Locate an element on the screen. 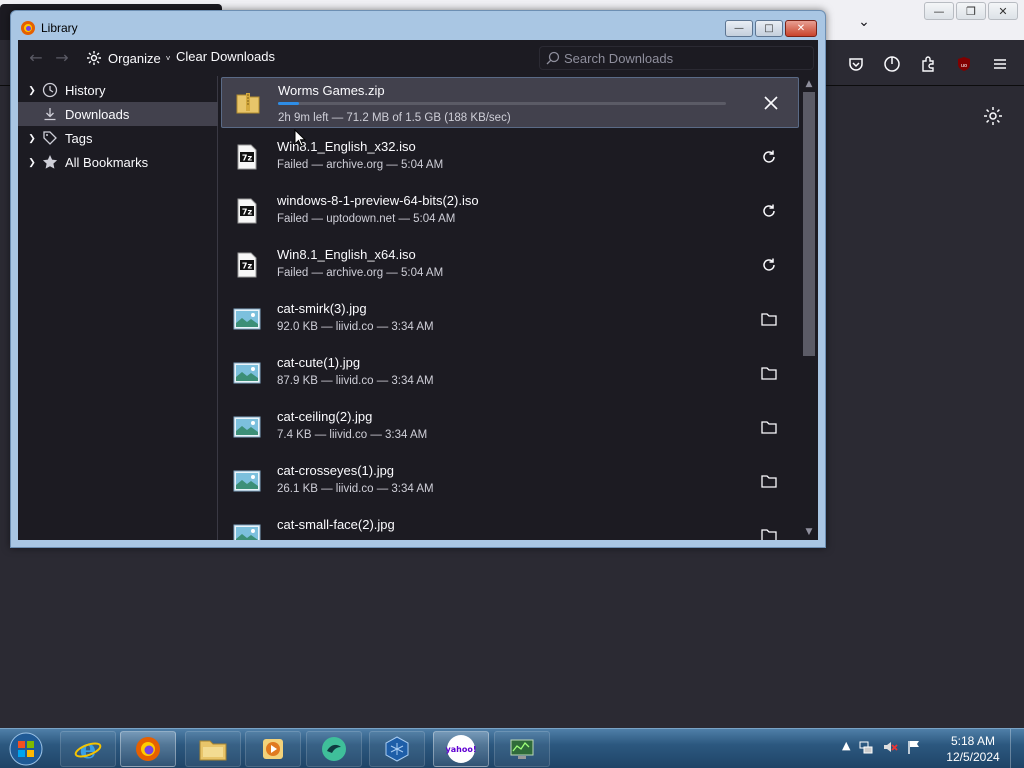 The image size is (1024, 768). scroll-up-arrow-icon: ▲ is located at coordinates (809, 84).